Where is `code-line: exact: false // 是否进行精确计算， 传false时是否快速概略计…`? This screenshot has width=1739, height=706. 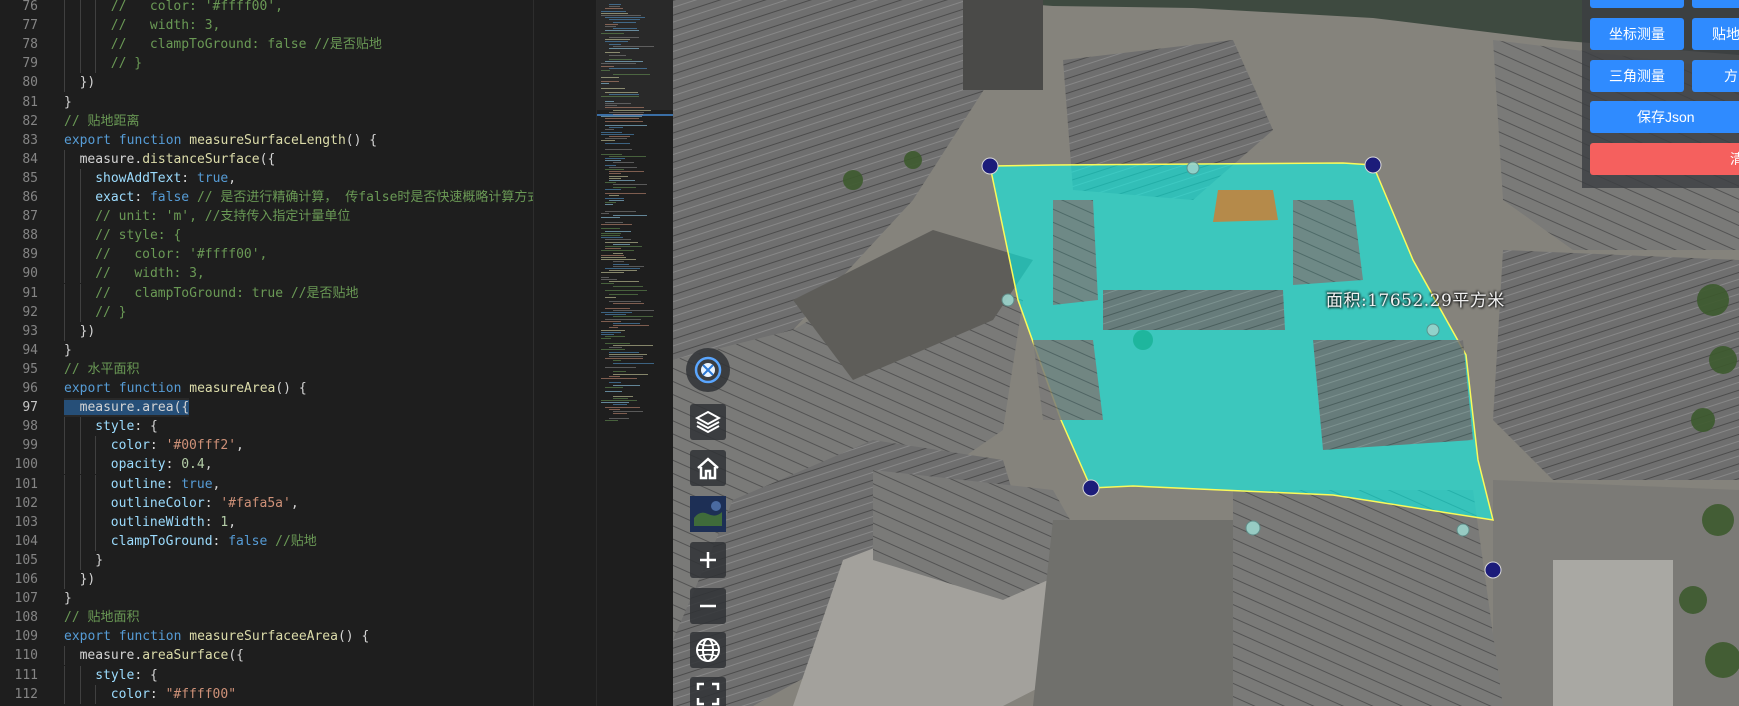
code-line: exact: false // 是否进行精确计算， 传false时是否快速概略计… is located at coordinates (298, 197).